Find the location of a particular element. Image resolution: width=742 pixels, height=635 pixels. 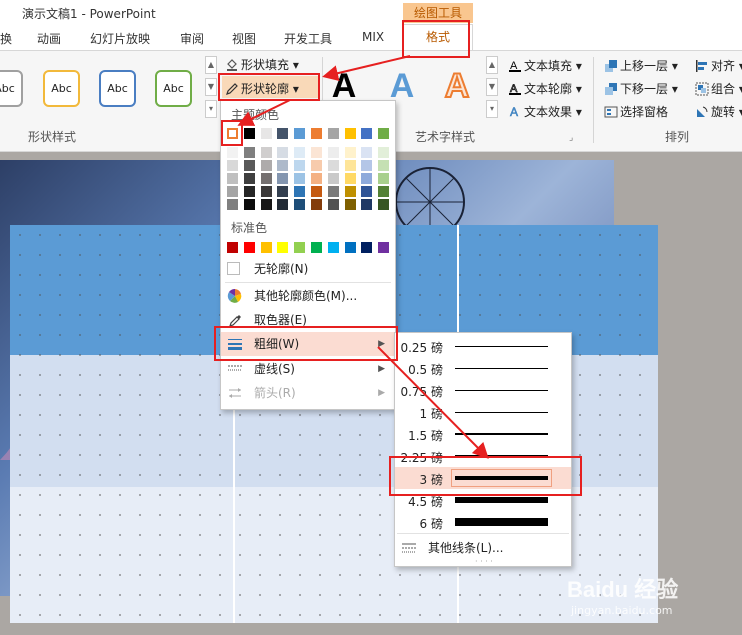

shape-fill-button: 形状填充 ▾ is located at coordinates (262, 64).